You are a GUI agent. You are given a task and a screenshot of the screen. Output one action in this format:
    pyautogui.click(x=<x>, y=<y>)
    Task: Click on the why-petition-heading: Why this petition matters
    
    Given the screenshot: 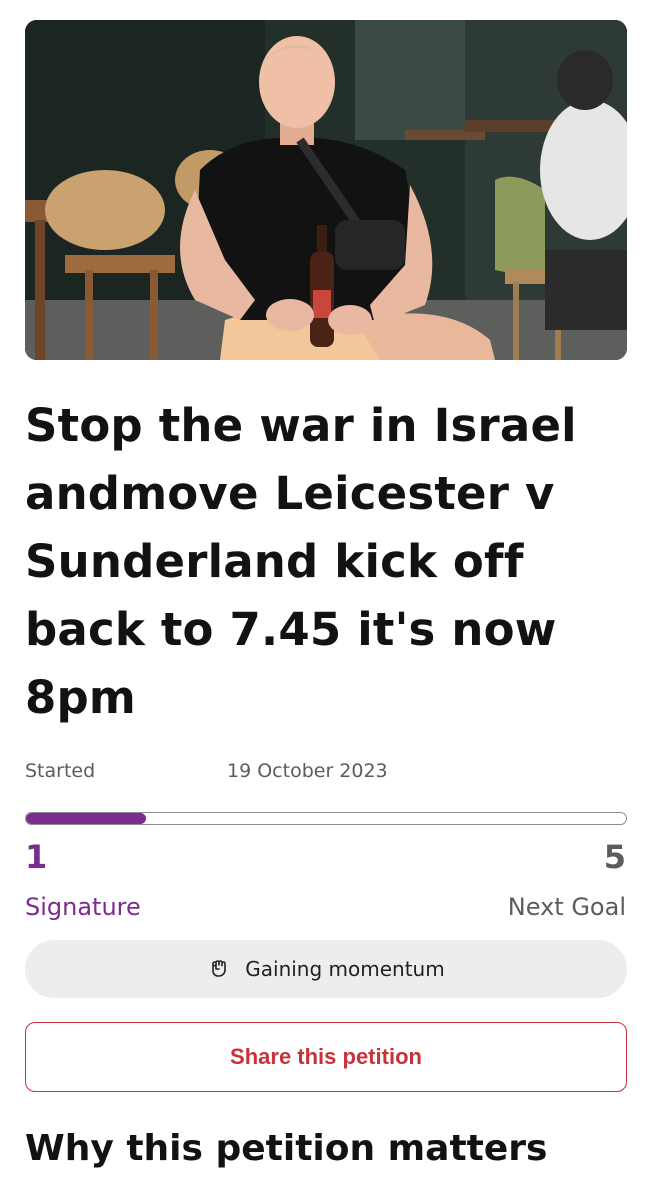 What is the action you would take?
    pyautogui.click(x=286, y=1148)
    